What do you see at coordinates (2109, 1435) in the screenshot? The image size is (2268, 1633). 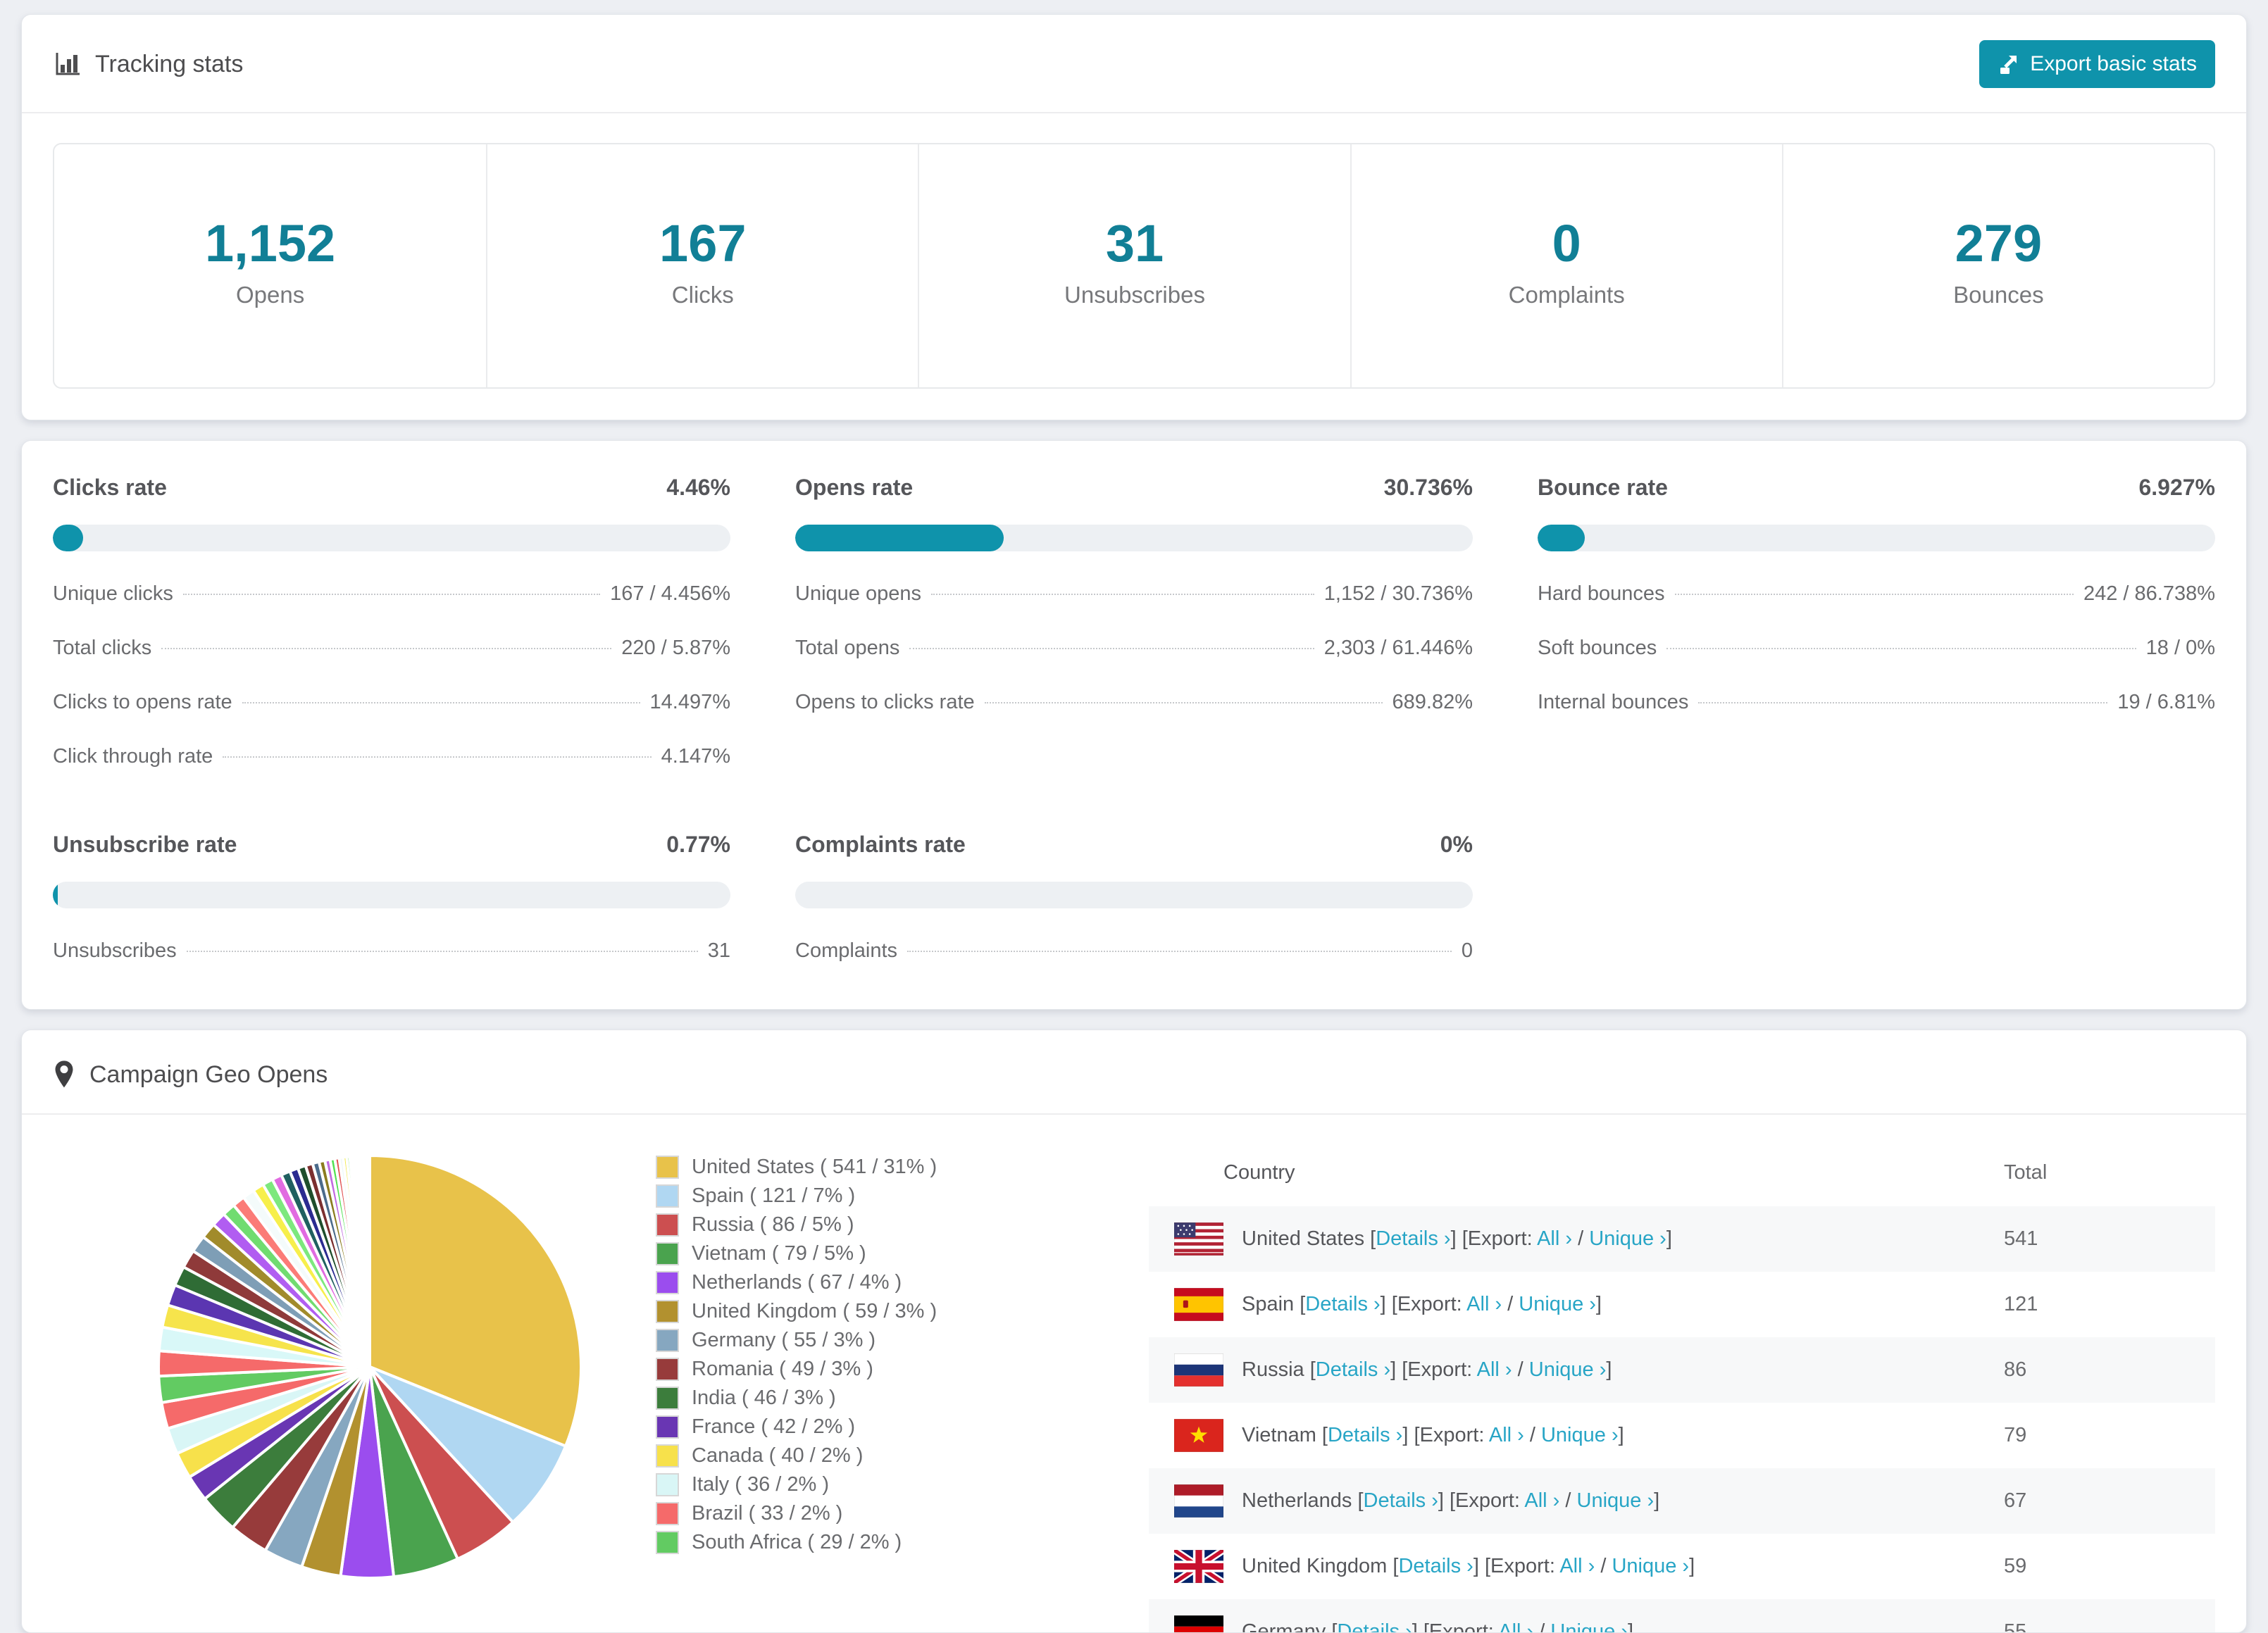 I see `total-cell: 79` at bounding box center [2109, 1435].